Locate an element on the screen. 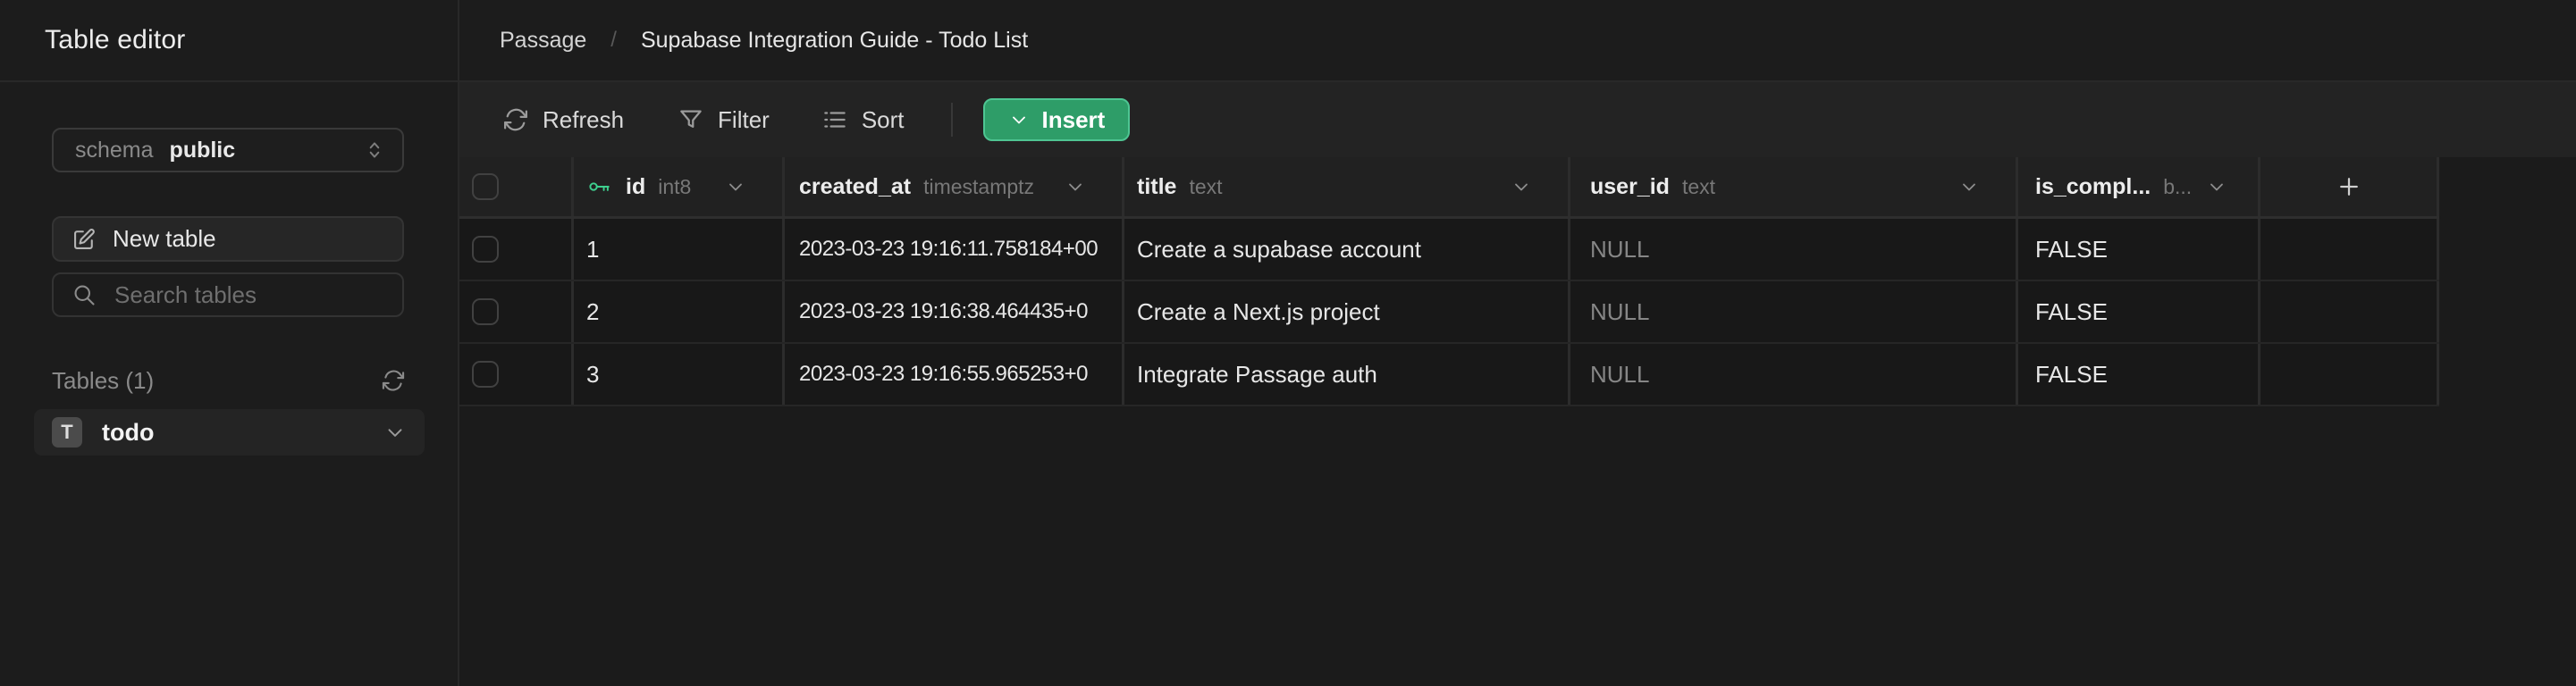  sidebar-item-todo: T todo is located at coordinates (230, 432).